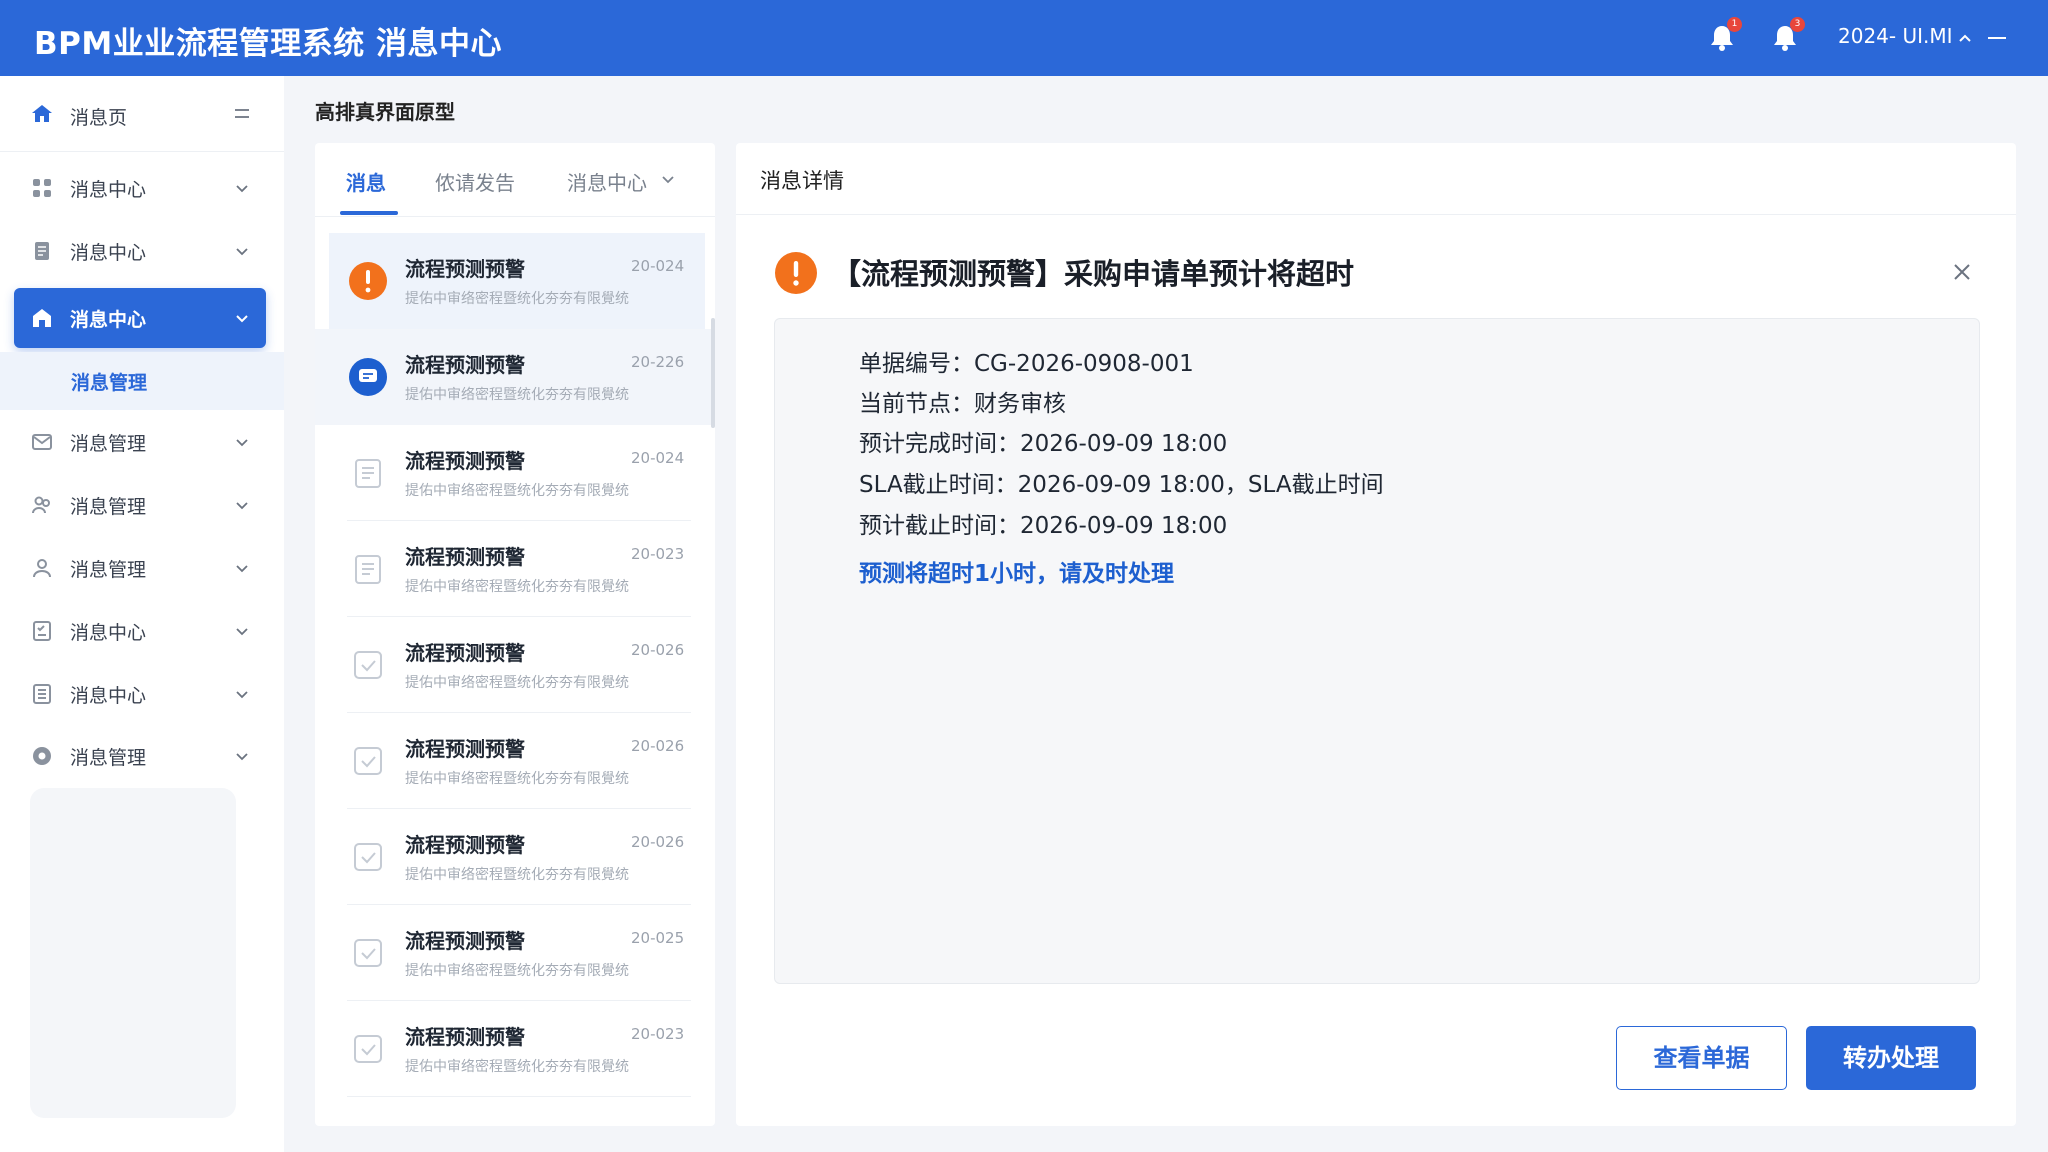 The width and height of the screenshot is (2048, 1152). I want to click on detail-title: 【流程预测预警】采购申请单预计将超时, so click(1093, 274).